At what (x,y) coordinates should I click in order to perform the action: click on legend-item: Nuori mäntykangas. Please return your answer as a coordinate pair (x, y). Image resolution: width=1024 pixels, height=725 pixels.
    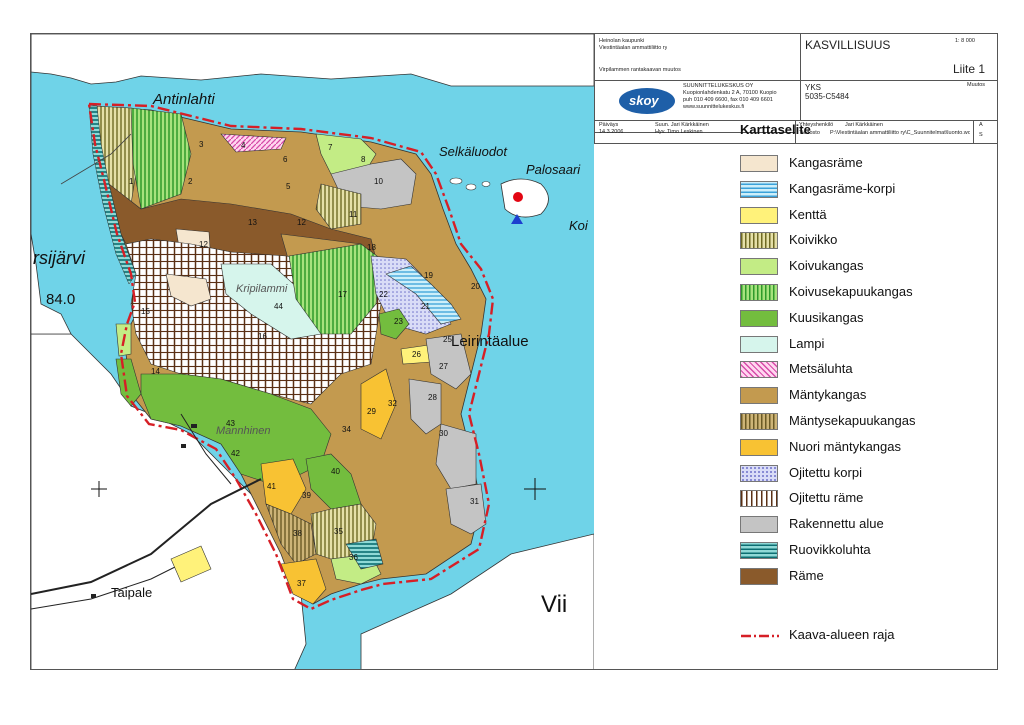
    Looking at the image, I should click on (855, 447).